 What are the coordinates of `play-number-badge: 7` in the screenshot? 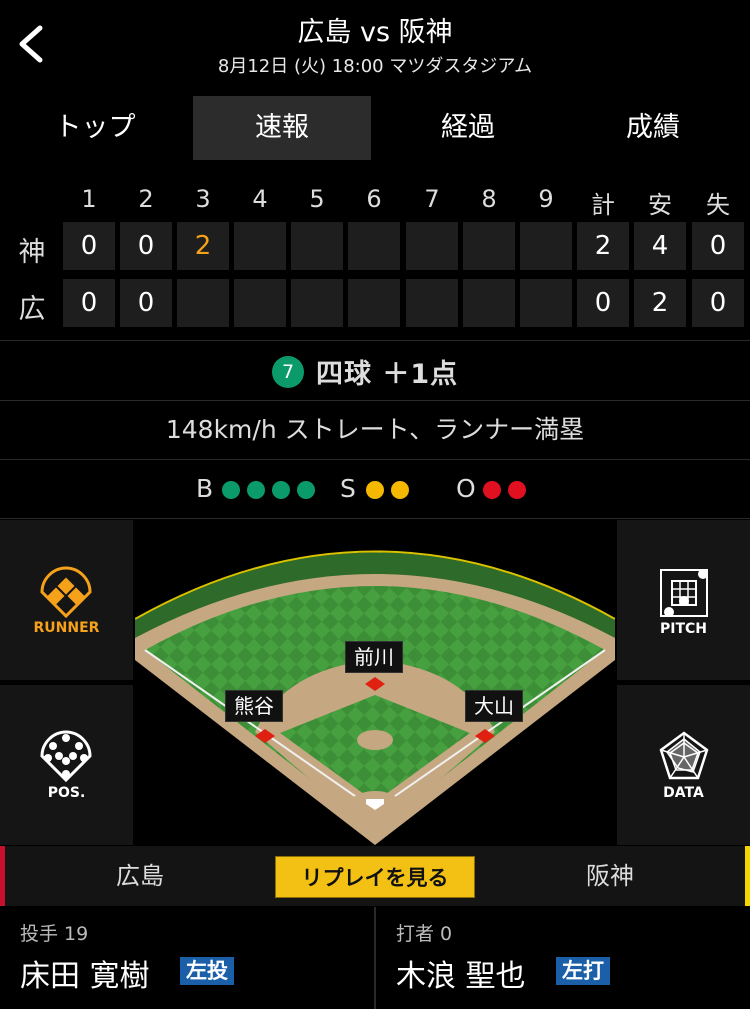 It's located at (288, 372).